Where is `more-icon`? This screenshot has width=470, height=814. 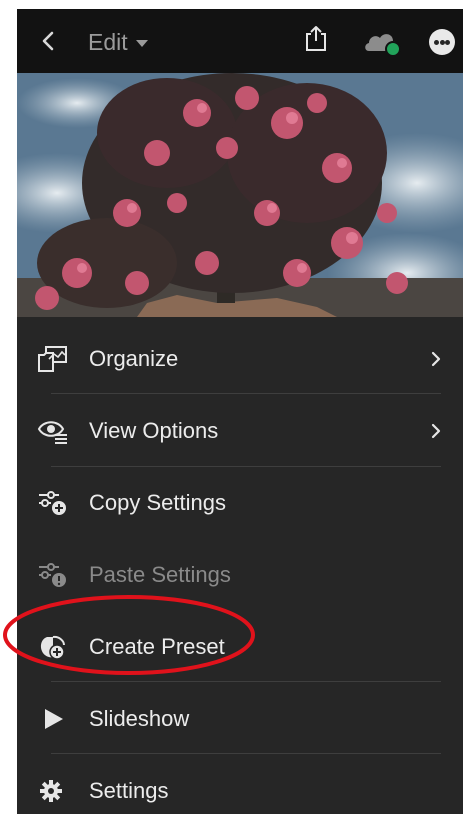 more-icon is located at coordinates (442, 42).